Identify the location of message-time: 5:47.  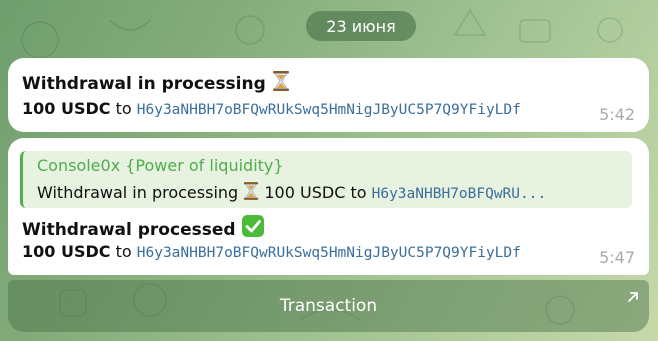
(617, 257).